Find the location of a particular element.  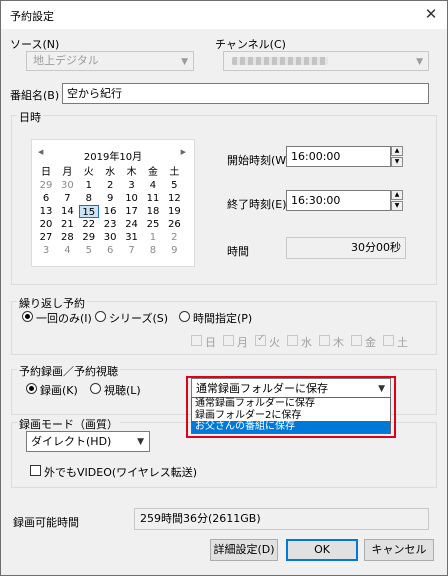

calendar-weekday: 金 is located at coordinates (152, 172).